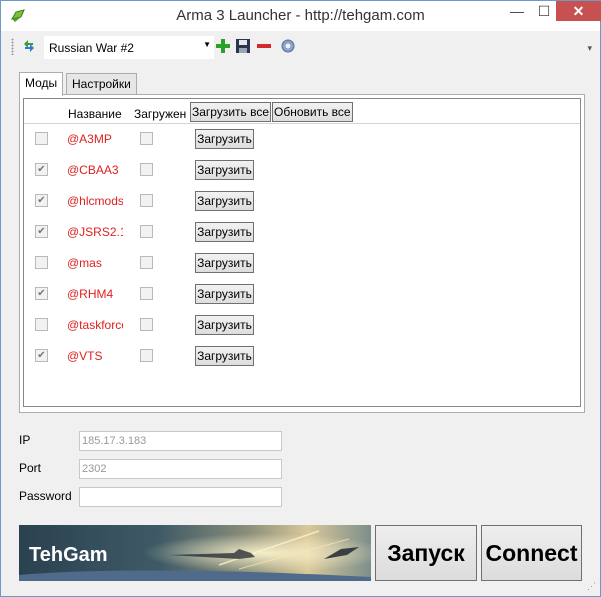 This screenshot has width=601, height=597. I want to click on minimize-button: —, so click(517, 11).